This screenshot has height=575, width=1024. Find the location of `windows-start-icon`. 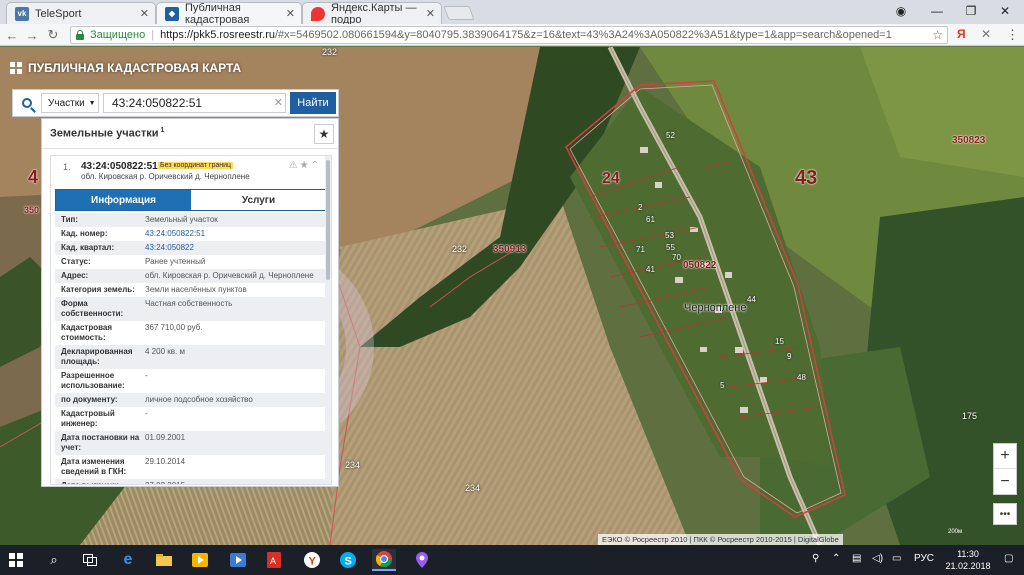

windows-start-icon is located at coordinates (16, 560).